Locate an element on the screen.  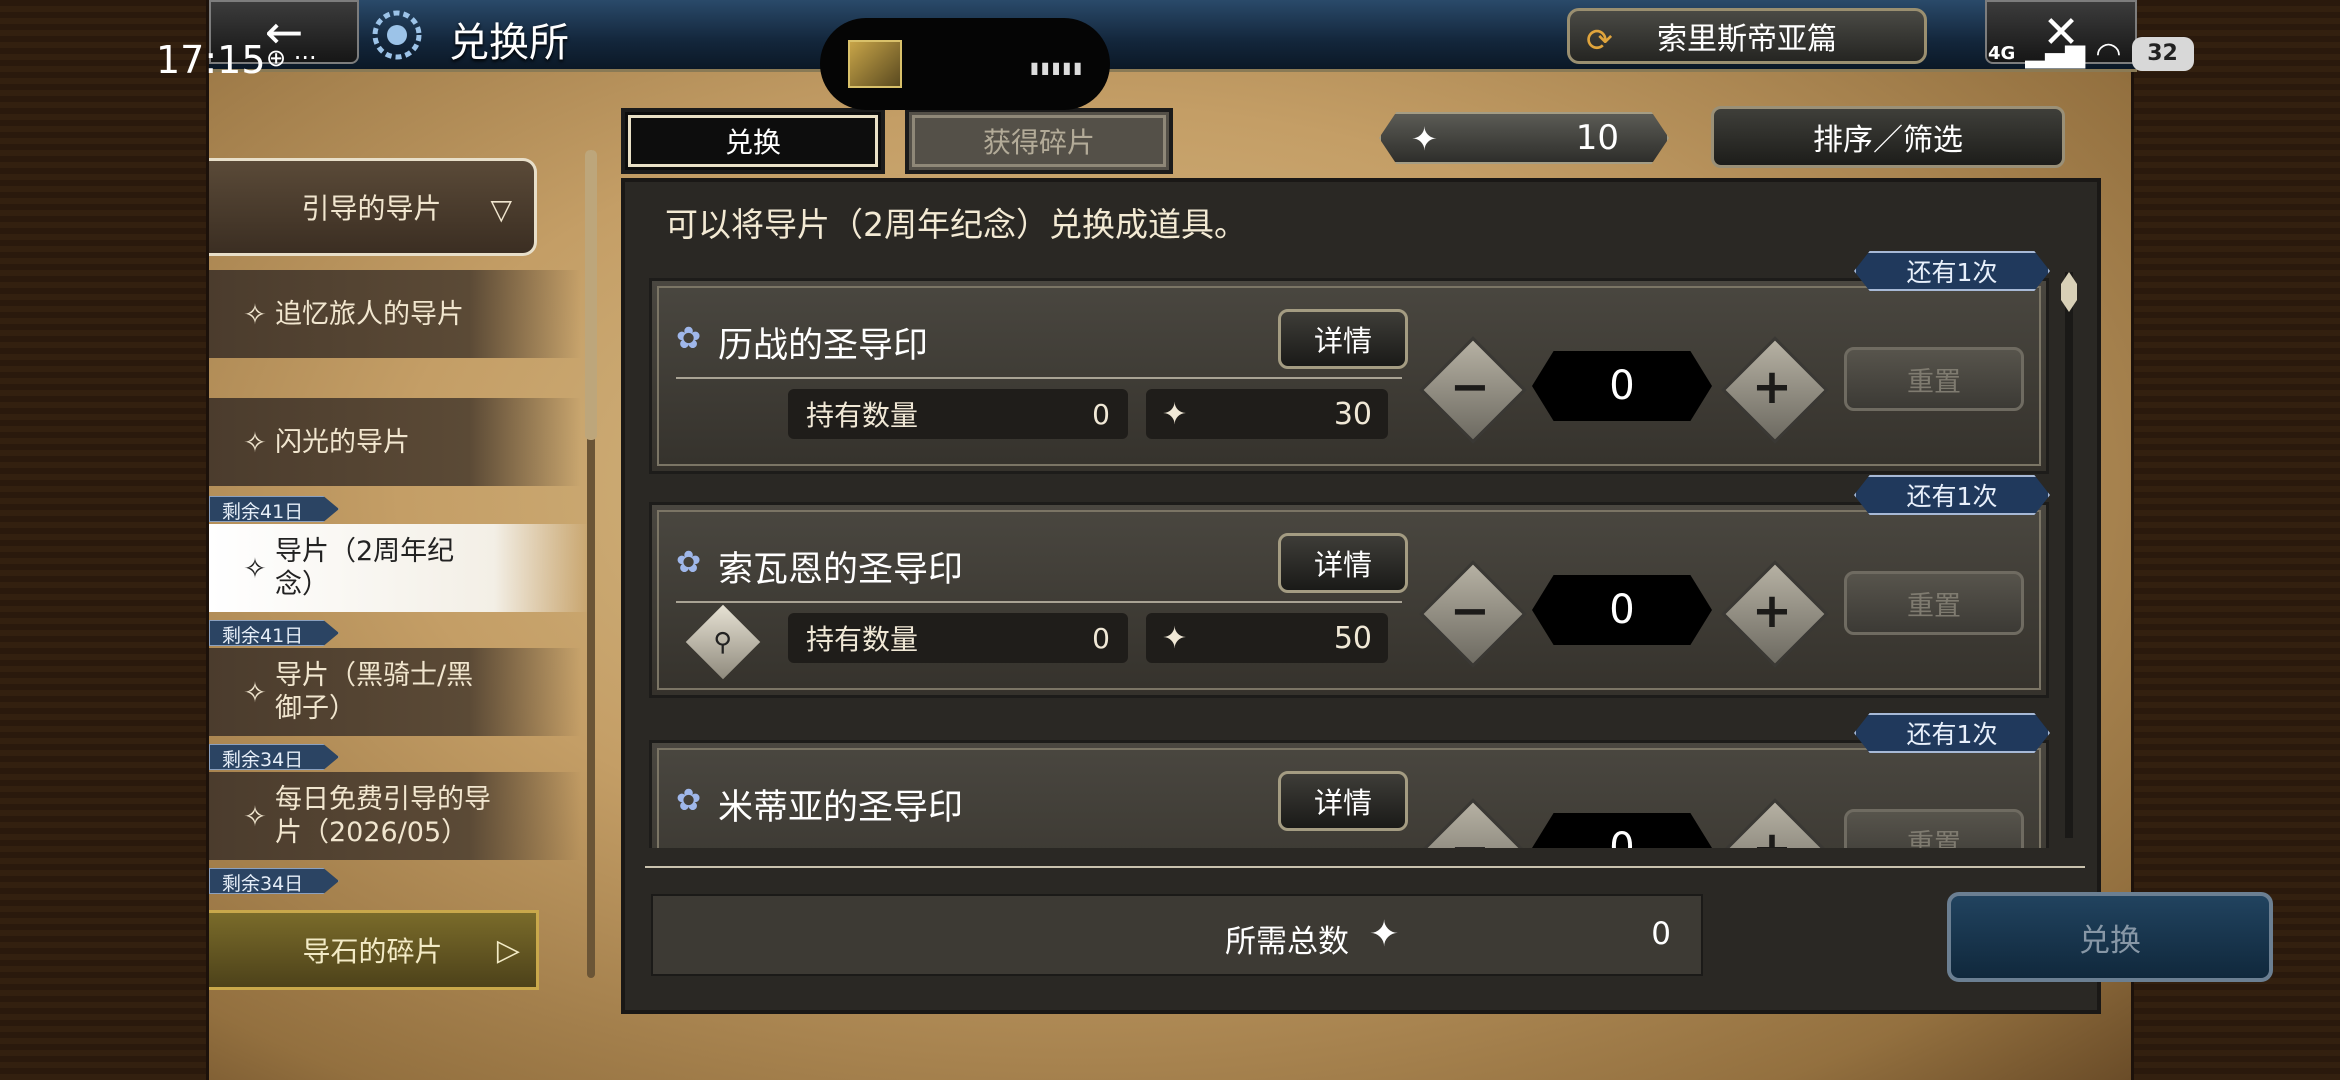
owned-count: 持有数量 0 is located at coordinates (958, 638).